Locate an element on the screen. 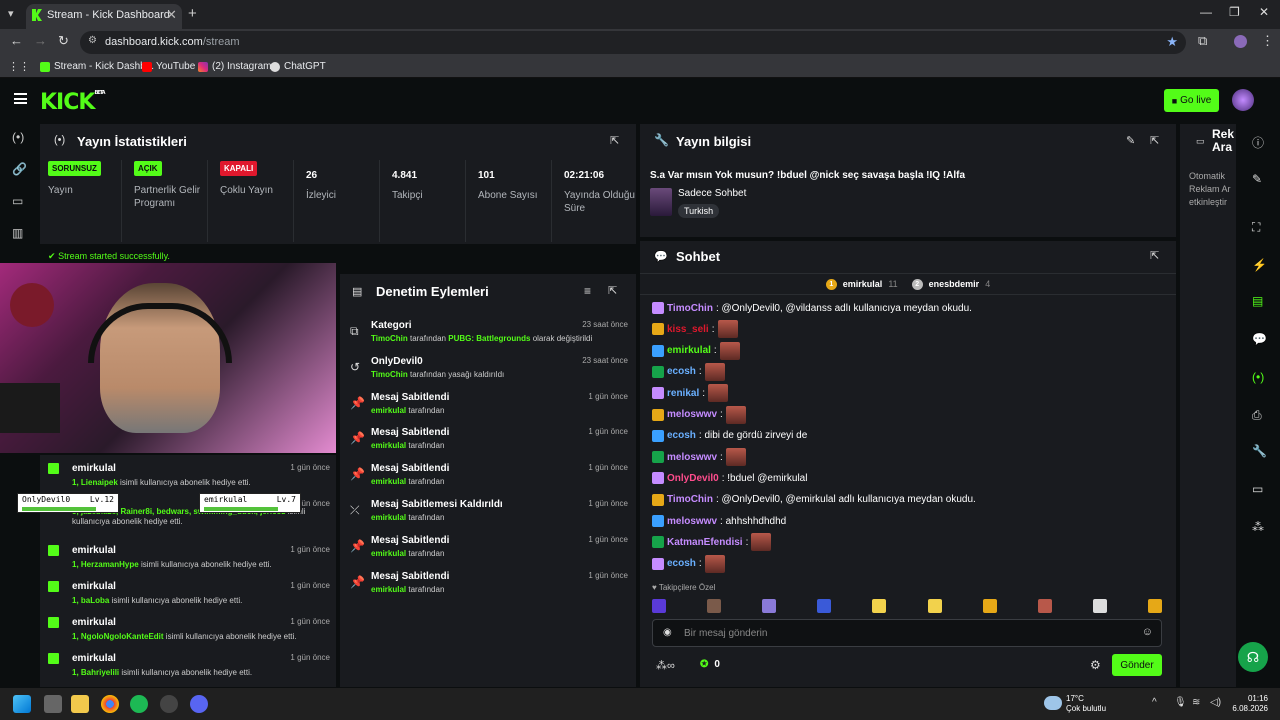  kick-logo: KICKBETA is located at coordinates (73, 102).